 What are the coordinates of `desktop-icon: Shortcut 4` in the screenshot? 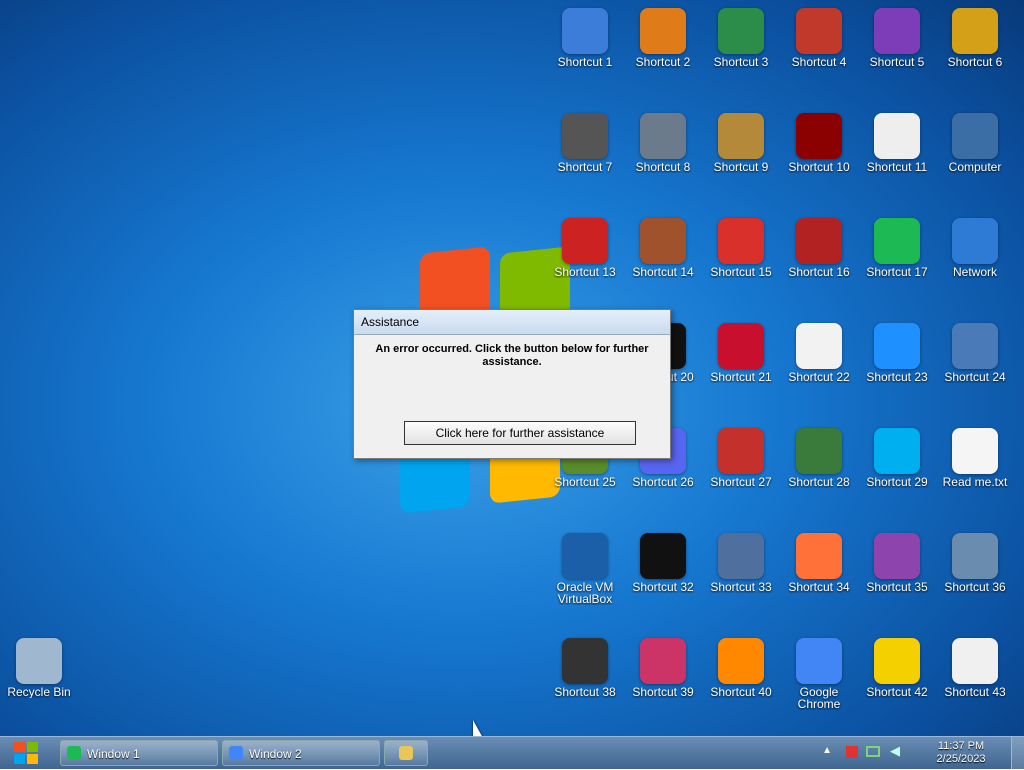 It's located at (819, 38).